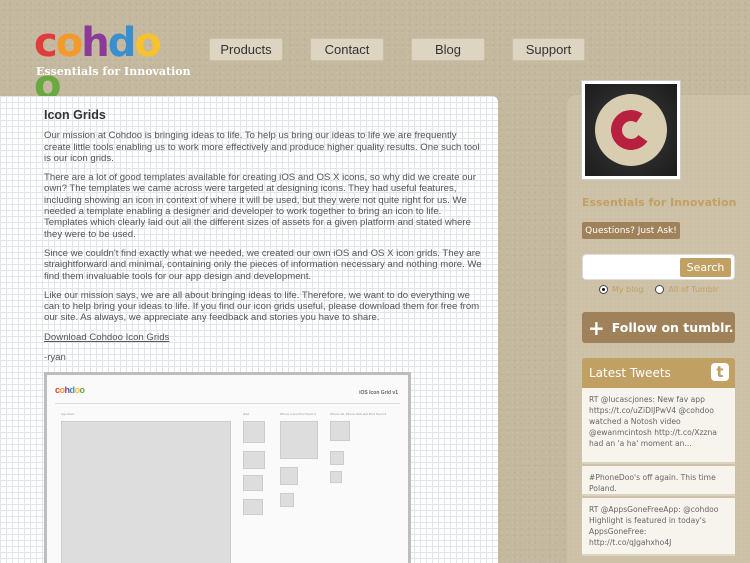 The width and height of the screenshot is (750, 563). What do you see at coordinates (46, 43) in the screenshot?
I see `logo-letter: c` at bounding box center [46, 43].